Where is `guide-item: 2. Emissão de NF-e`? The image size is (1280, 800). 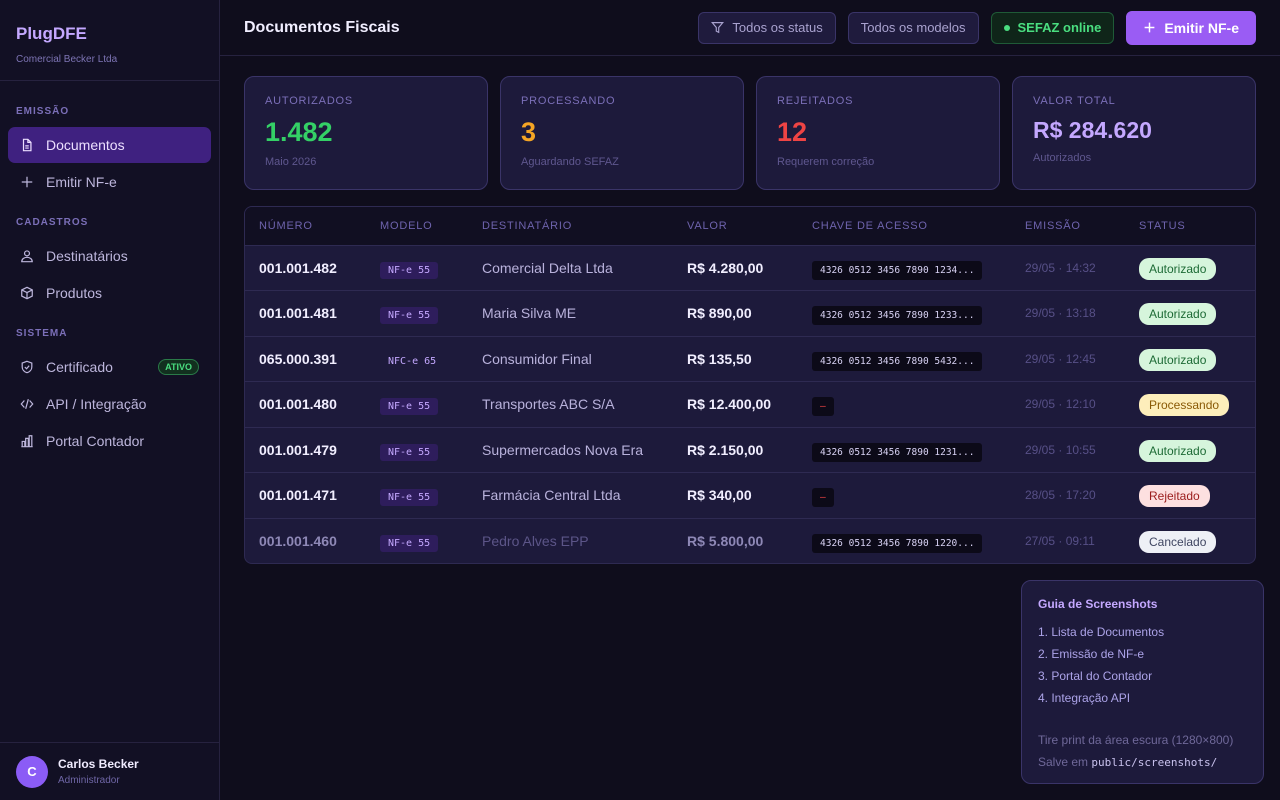
guide-item: 2. Emissão de NF-e is located at coordinates (1142, 654).